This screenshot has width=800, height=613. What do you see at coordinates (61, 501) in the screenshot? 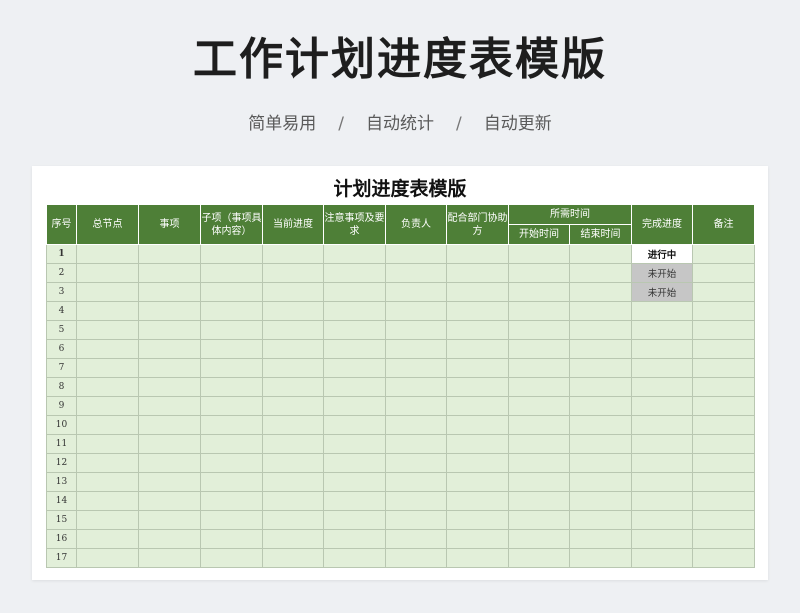
I see `cell-seq: 14` at bounding box center [61, 501].